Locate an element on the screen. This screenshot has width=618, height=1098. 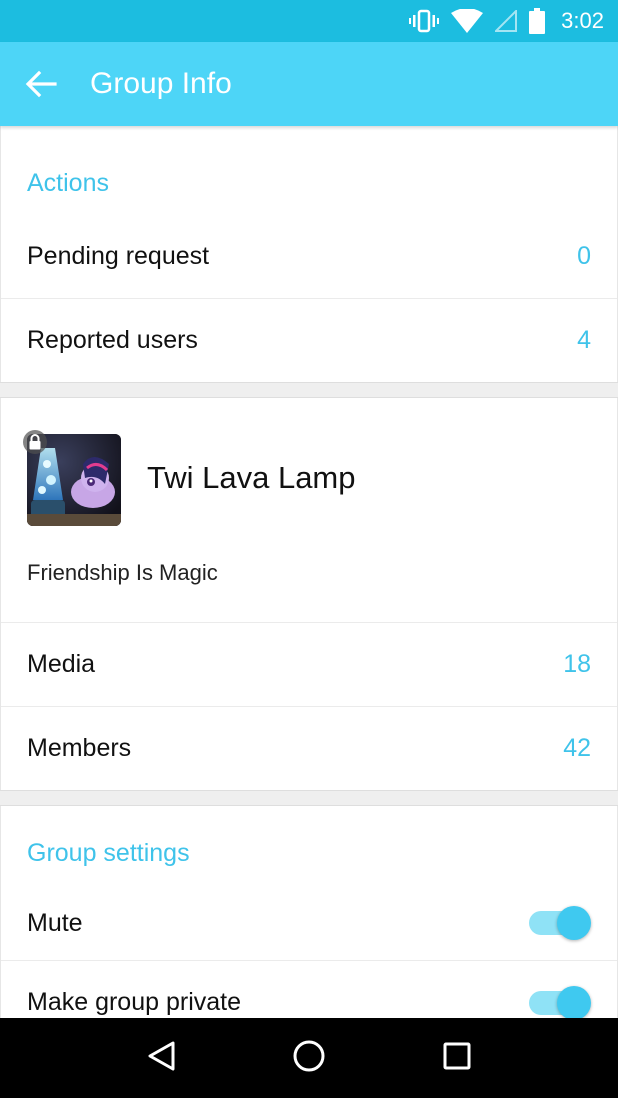
members-row: Members 42 is located at coordinates (309, 748).